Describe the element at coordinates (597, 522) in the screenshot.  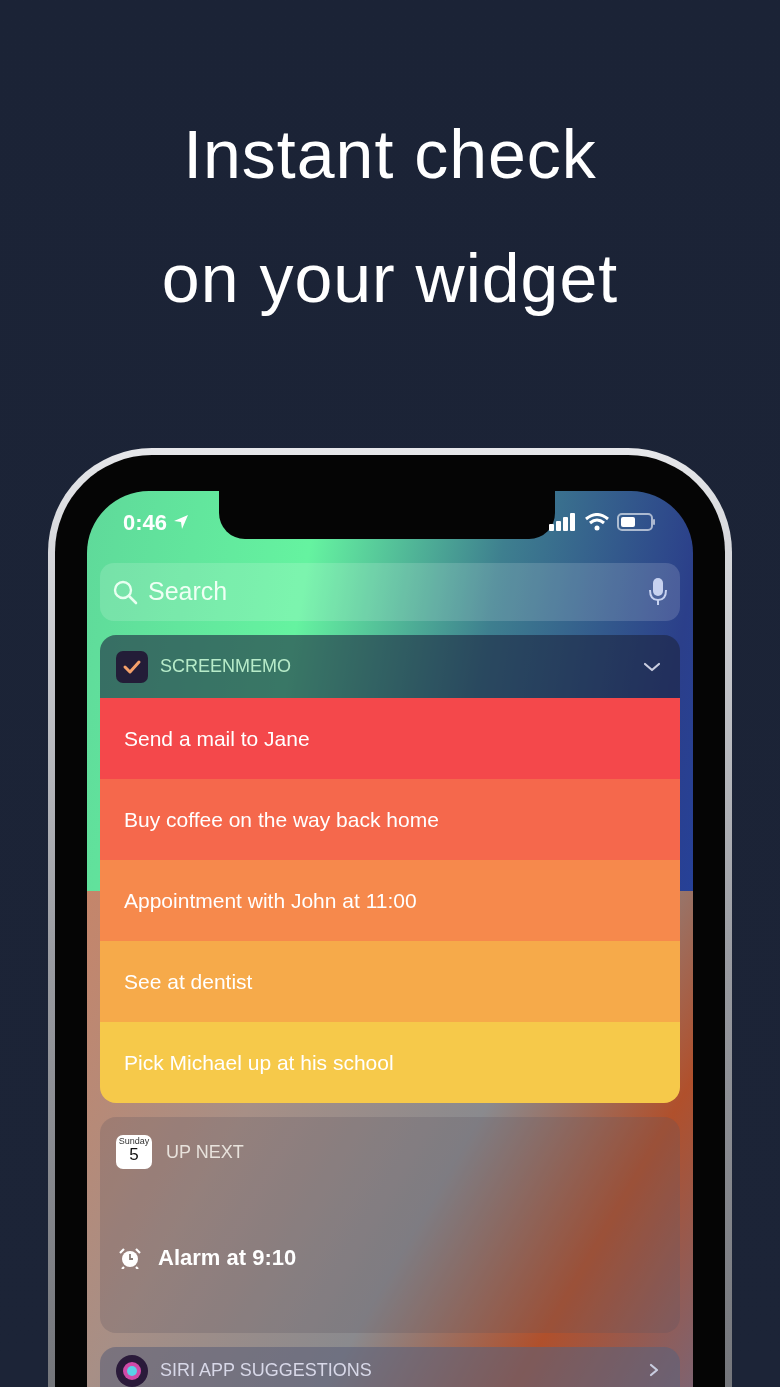
I see `wifi-icon` at that location.